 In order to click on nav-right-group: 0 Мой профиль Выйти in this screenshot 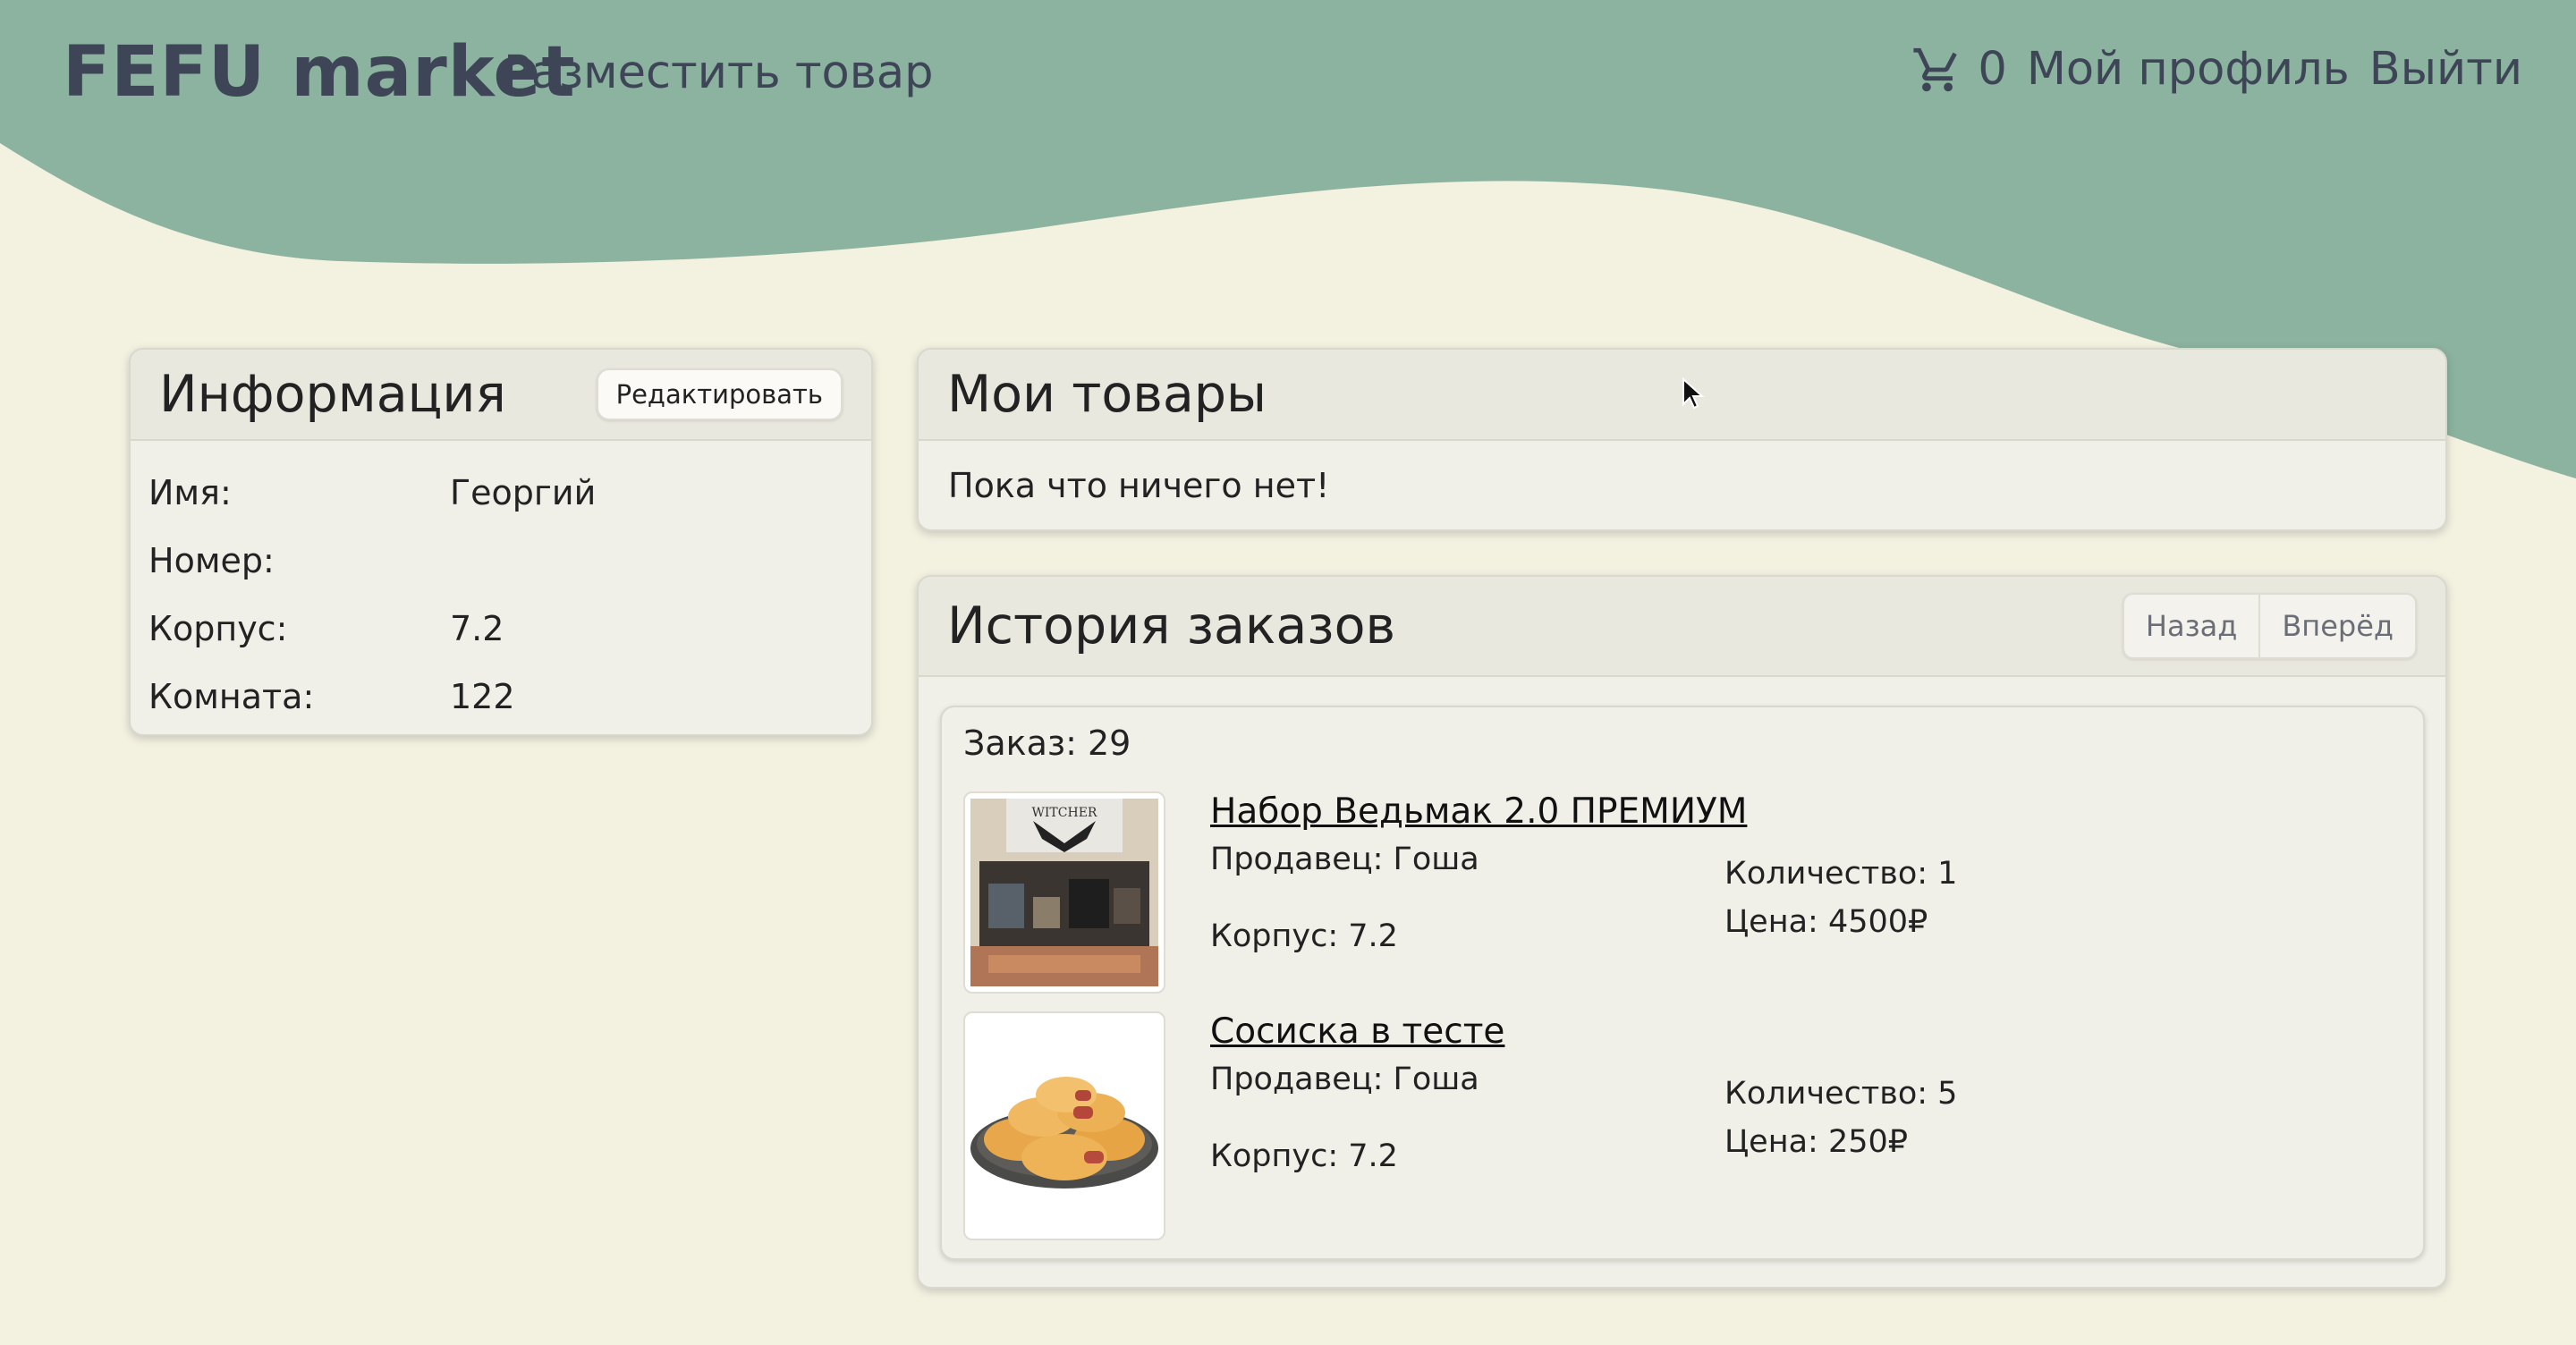, I will do `click(2216, 69)`.